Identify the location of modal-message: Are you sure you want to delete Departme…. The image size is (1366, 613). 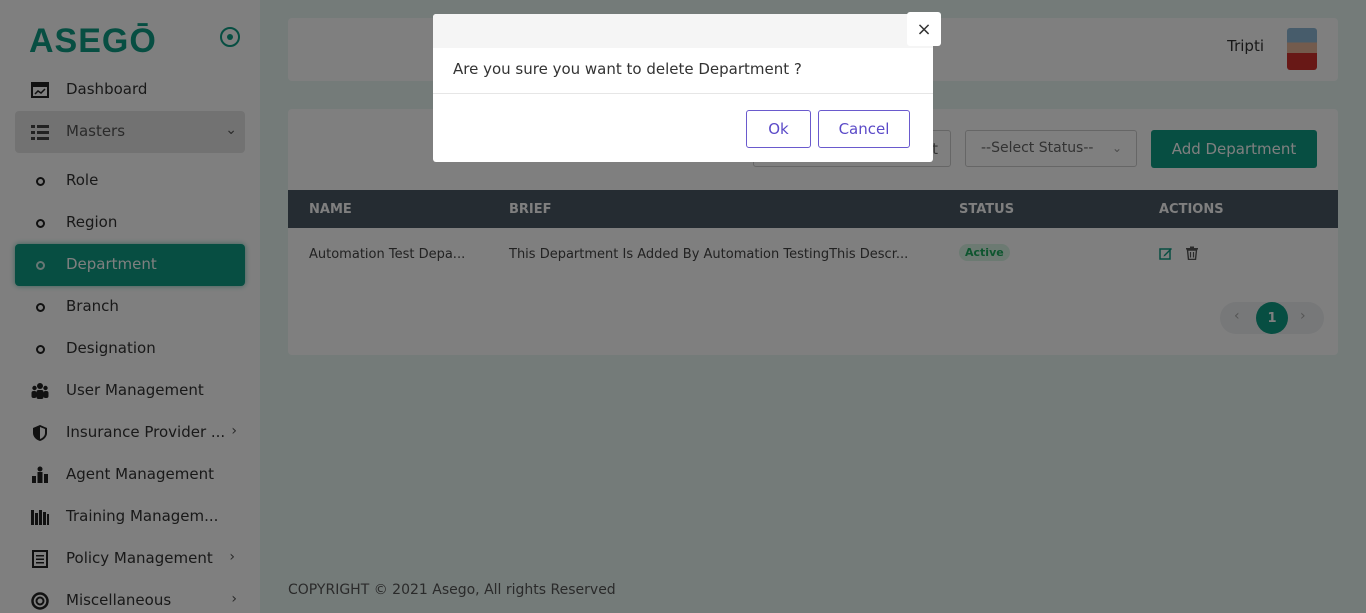
(627, 69).